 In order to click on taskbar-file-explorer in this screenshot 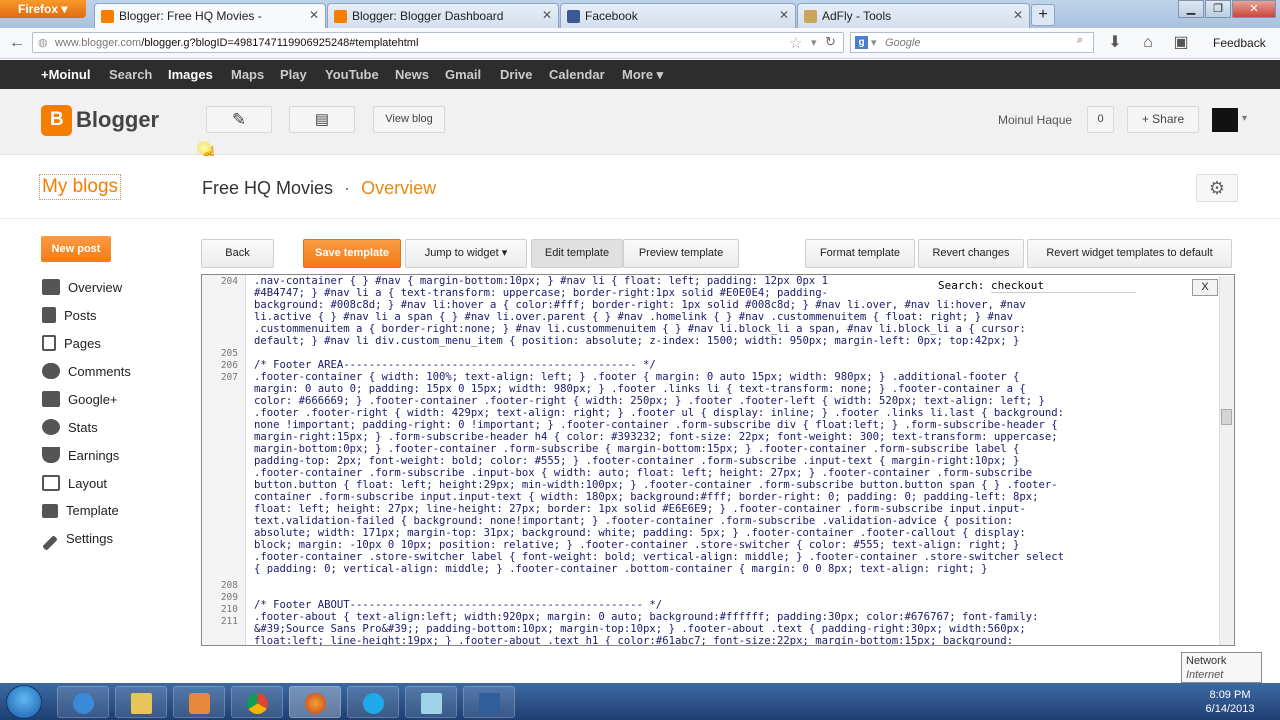, I will do `click(141, 702)`.